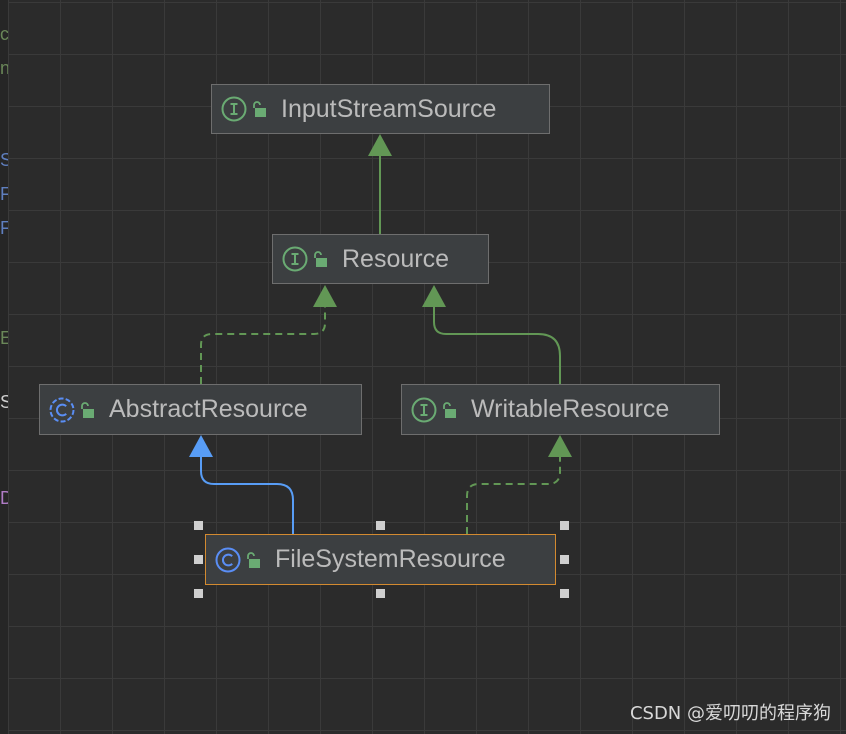 The width and height of the screenshot is (846, 734). What do you see at coordinates (390, 559) in the screenshot?
I see `node-label: FileSystemResource` at bounding box center [390, 559].